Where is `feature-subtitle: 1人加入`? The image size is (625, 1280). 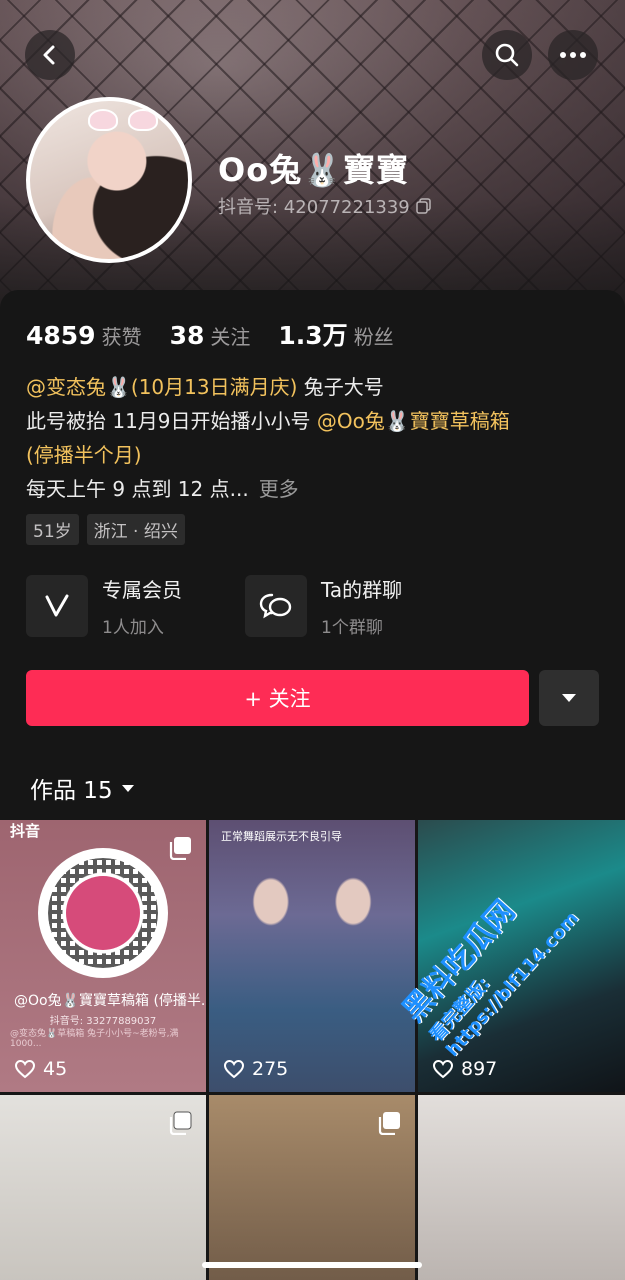
feature-subtitle: 1人加入 is located at coordinates (133, 628).